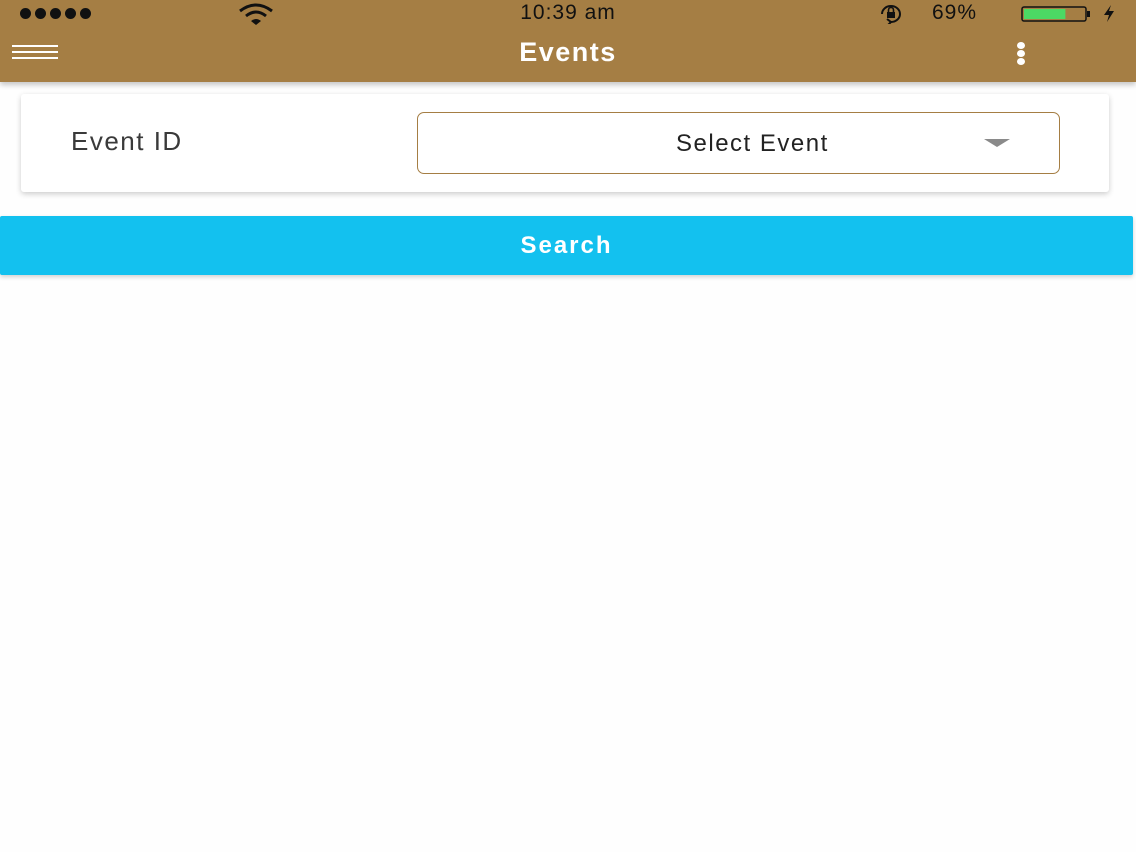  I want to click on charging-bolt-icon, so click(1109, 13).